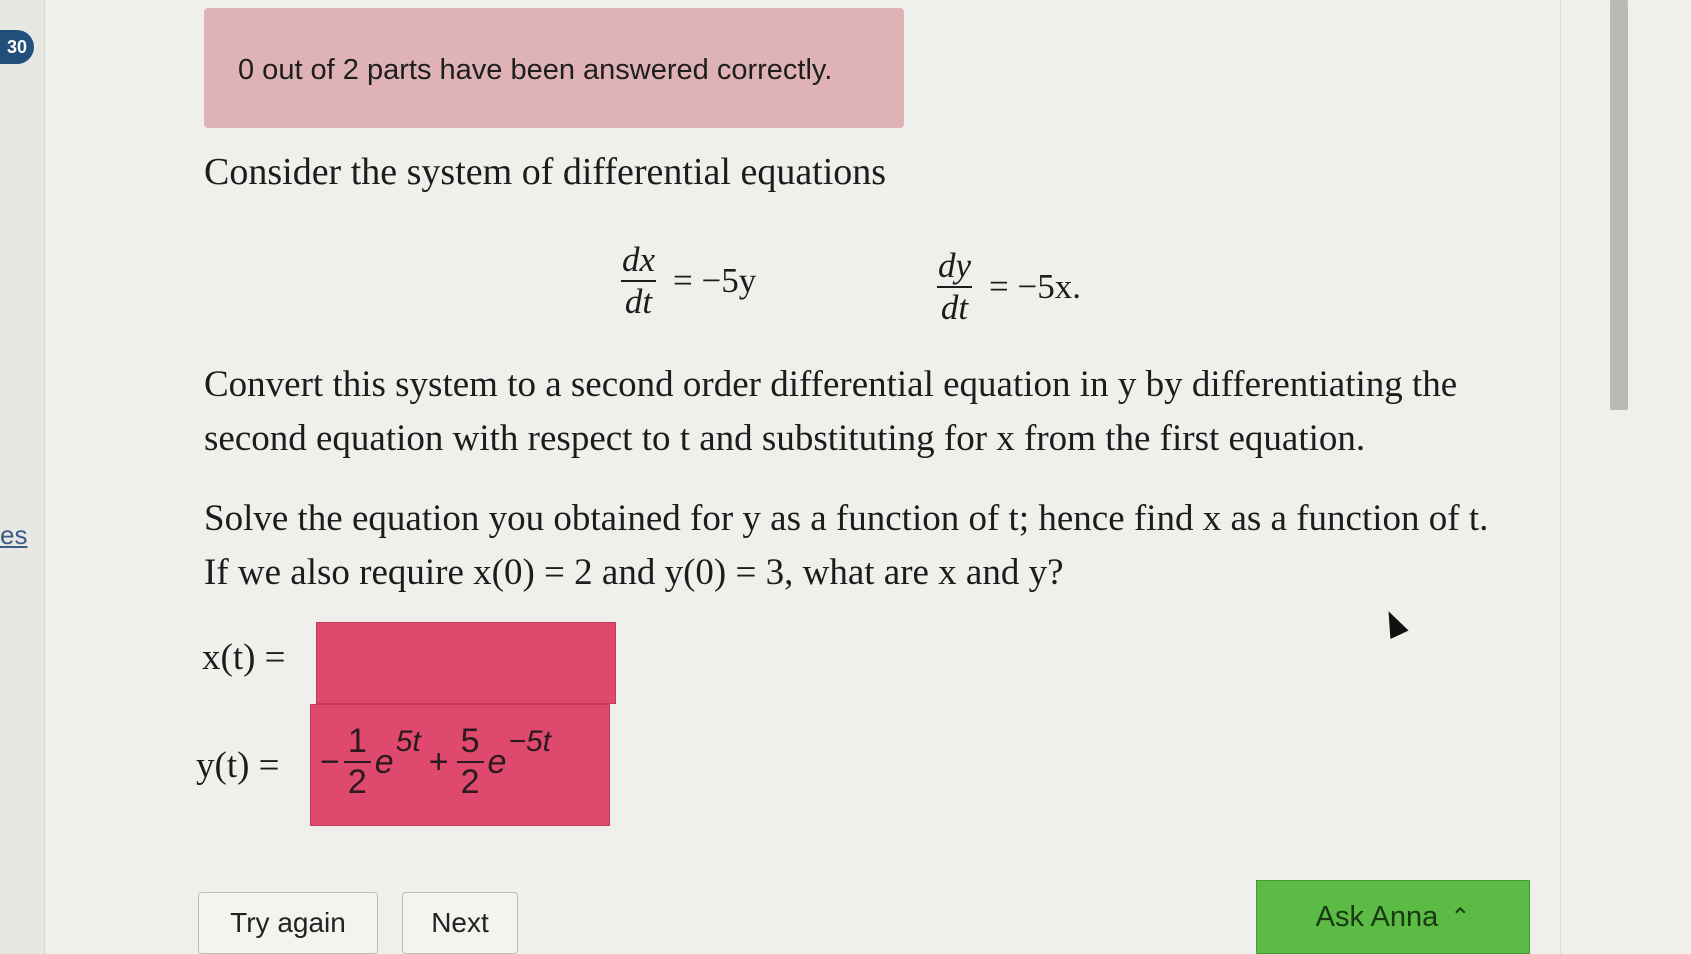  Describe the element at coordinates (22, 477) in the screenshot. I see `left-sidebar` at that location.